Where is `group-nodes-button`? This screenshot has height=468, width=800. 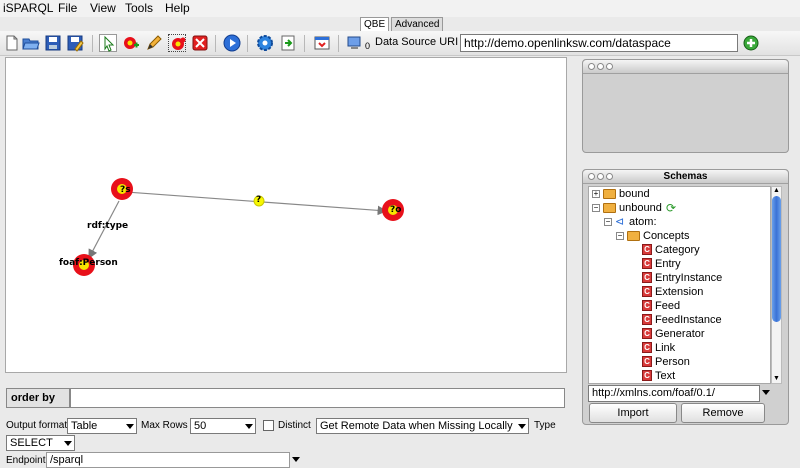
group-nodes-button is located at coordinates (177, 43).